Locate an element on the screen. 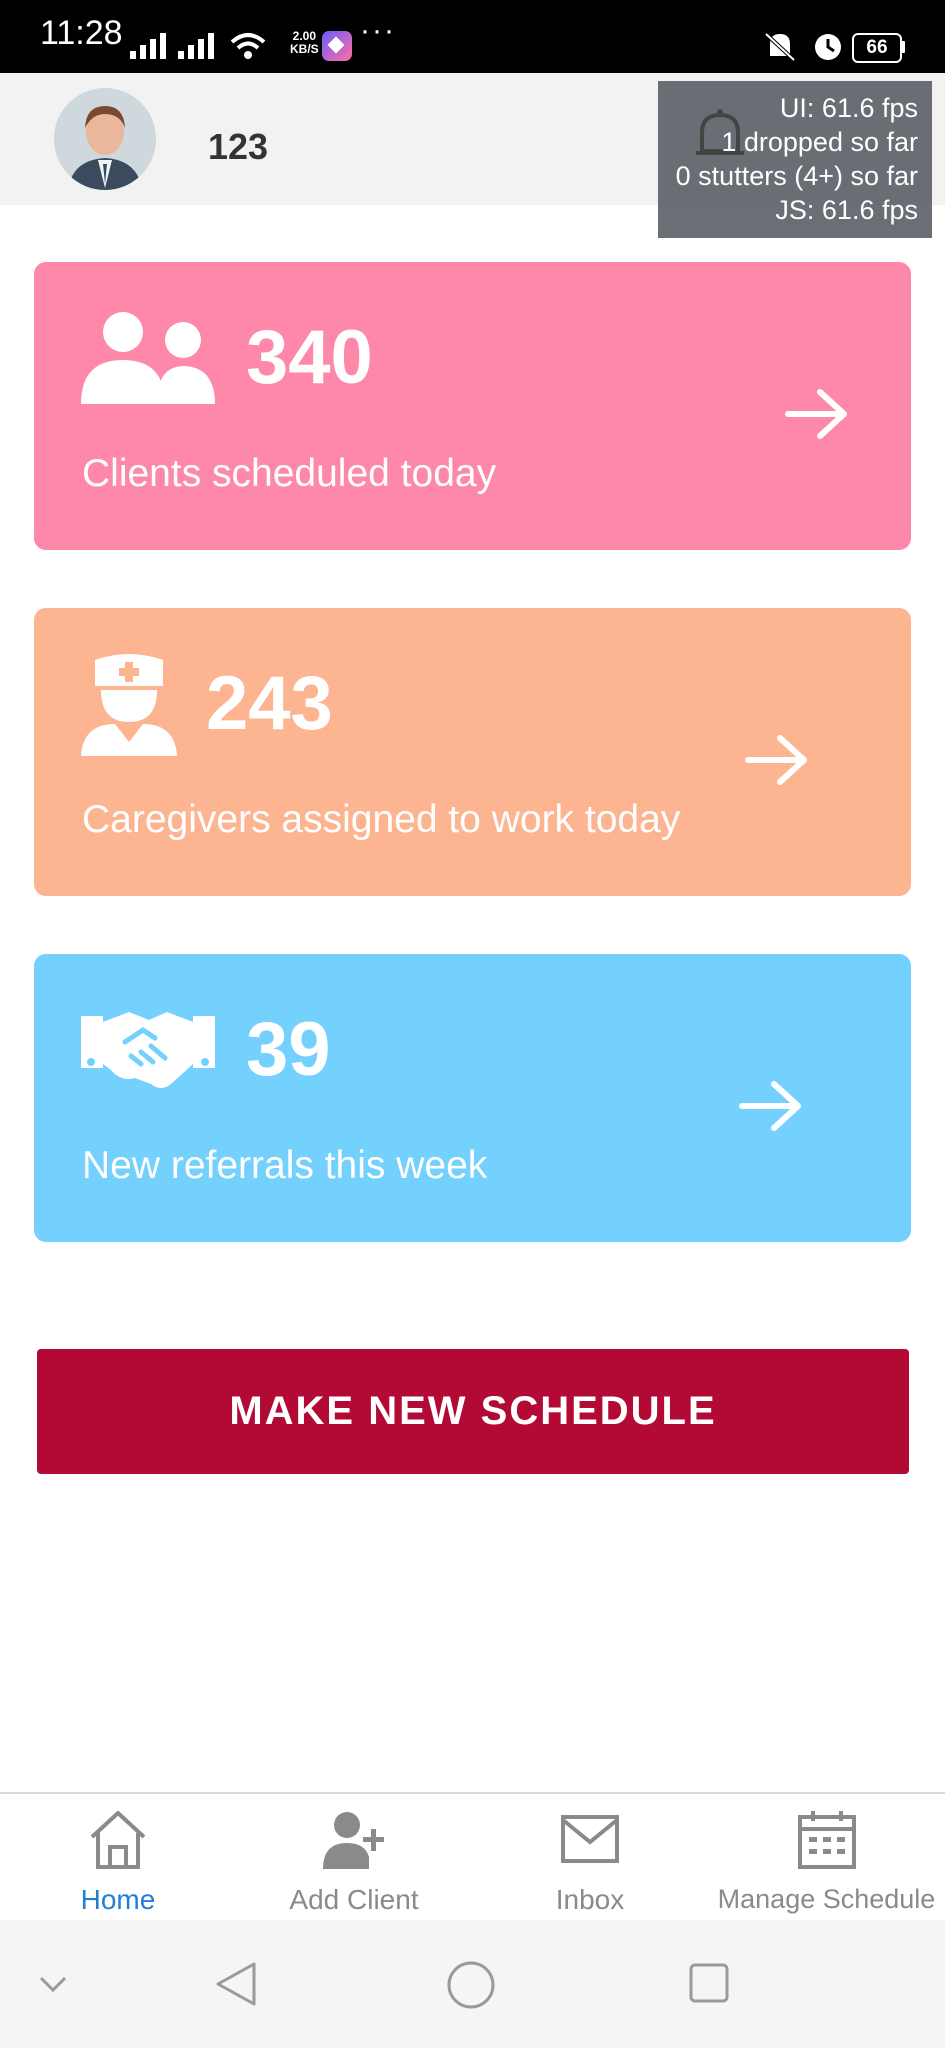 The height and width of the screenshot is (2048, 945). perf-stutters: 0 stutters (4+) so far is located at coordinates (796, 176).